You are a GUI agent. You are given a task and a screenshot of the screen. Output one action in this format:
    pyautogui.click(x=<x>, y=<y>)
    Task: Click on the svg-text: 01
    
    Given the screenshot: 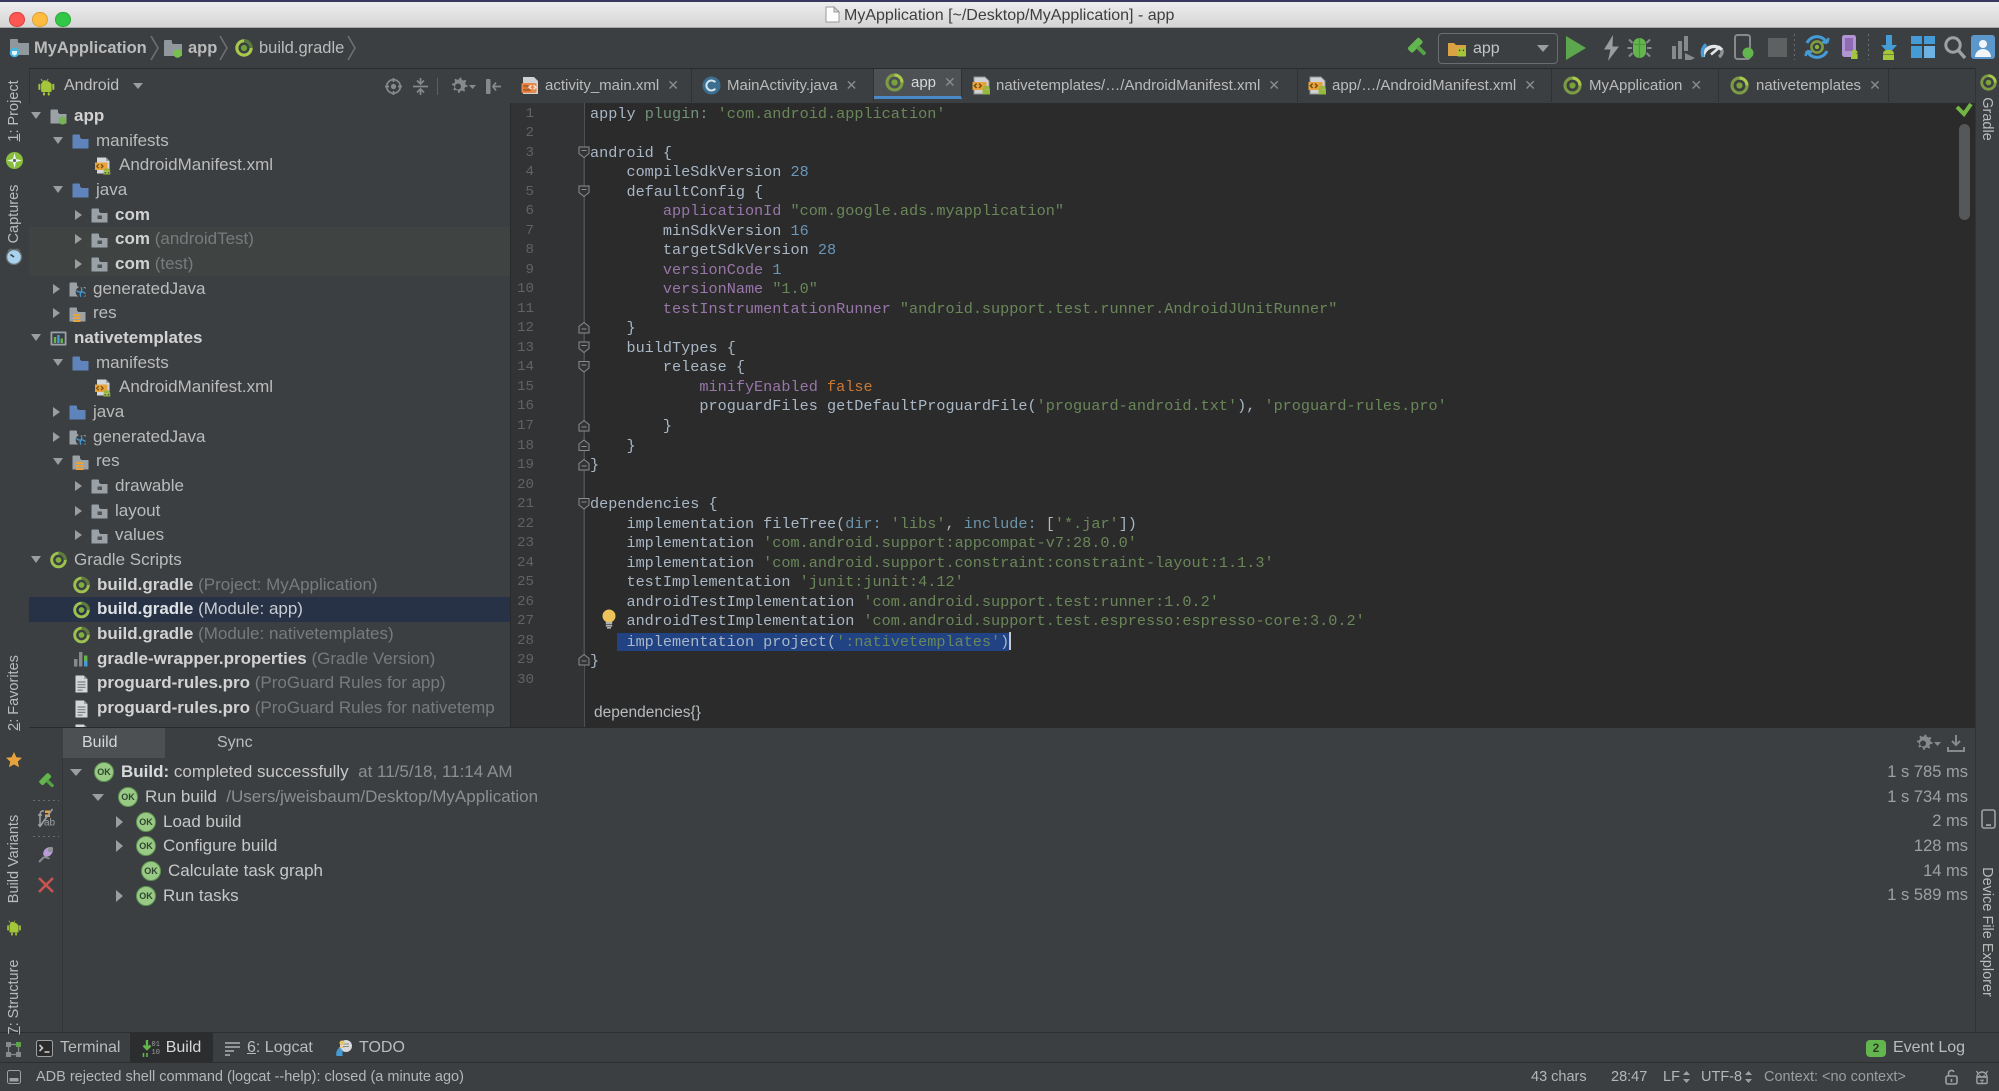 What is the action you would take?
    pyautogui.click(x=155, y=1045)
    